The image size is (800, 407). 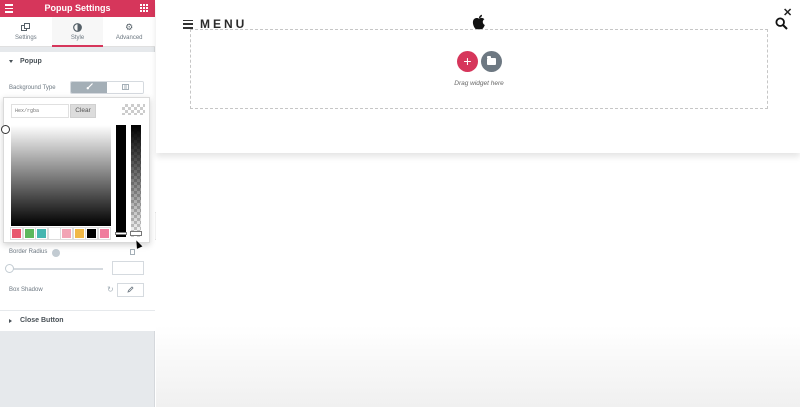 What do you see at coordinates (479, 69) in the screenshot?
I see `widget-drop-zone: + Drag widget here` at bounding box center [479, 69].